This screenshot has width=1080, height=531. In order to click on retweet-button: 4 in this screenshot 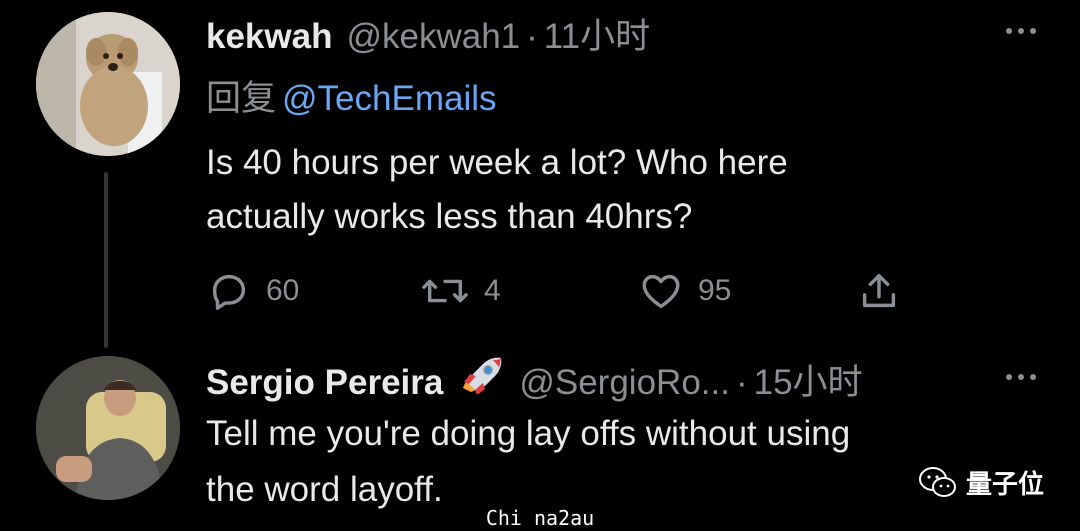, I will do `click(460, 291)`.